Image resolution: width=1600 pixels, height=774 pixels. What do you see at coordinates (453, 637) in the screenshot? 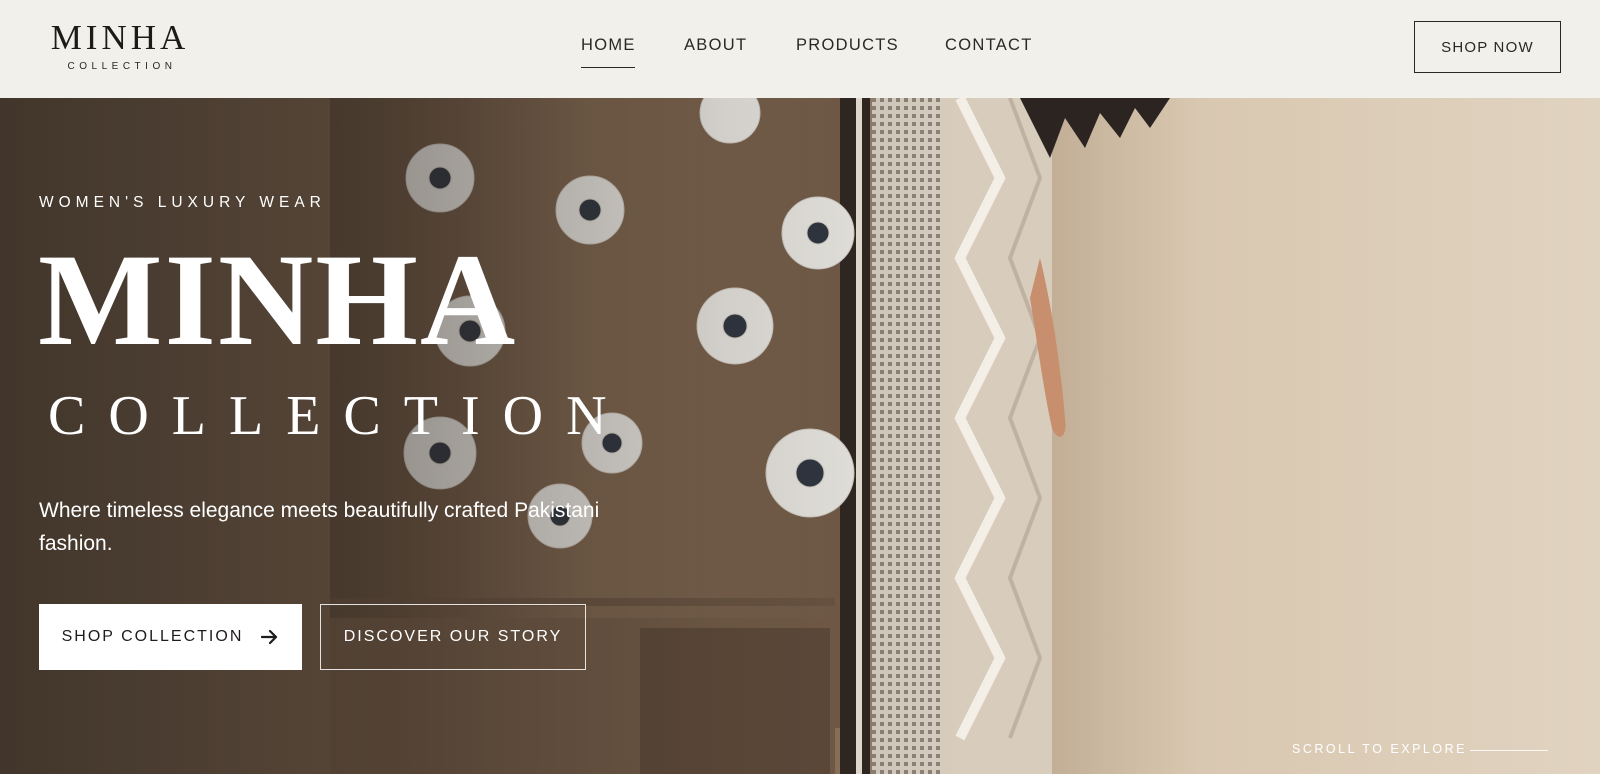
I see `discover-story-button: DISCOVER OUR STORY` at bounding box center [453, 637].